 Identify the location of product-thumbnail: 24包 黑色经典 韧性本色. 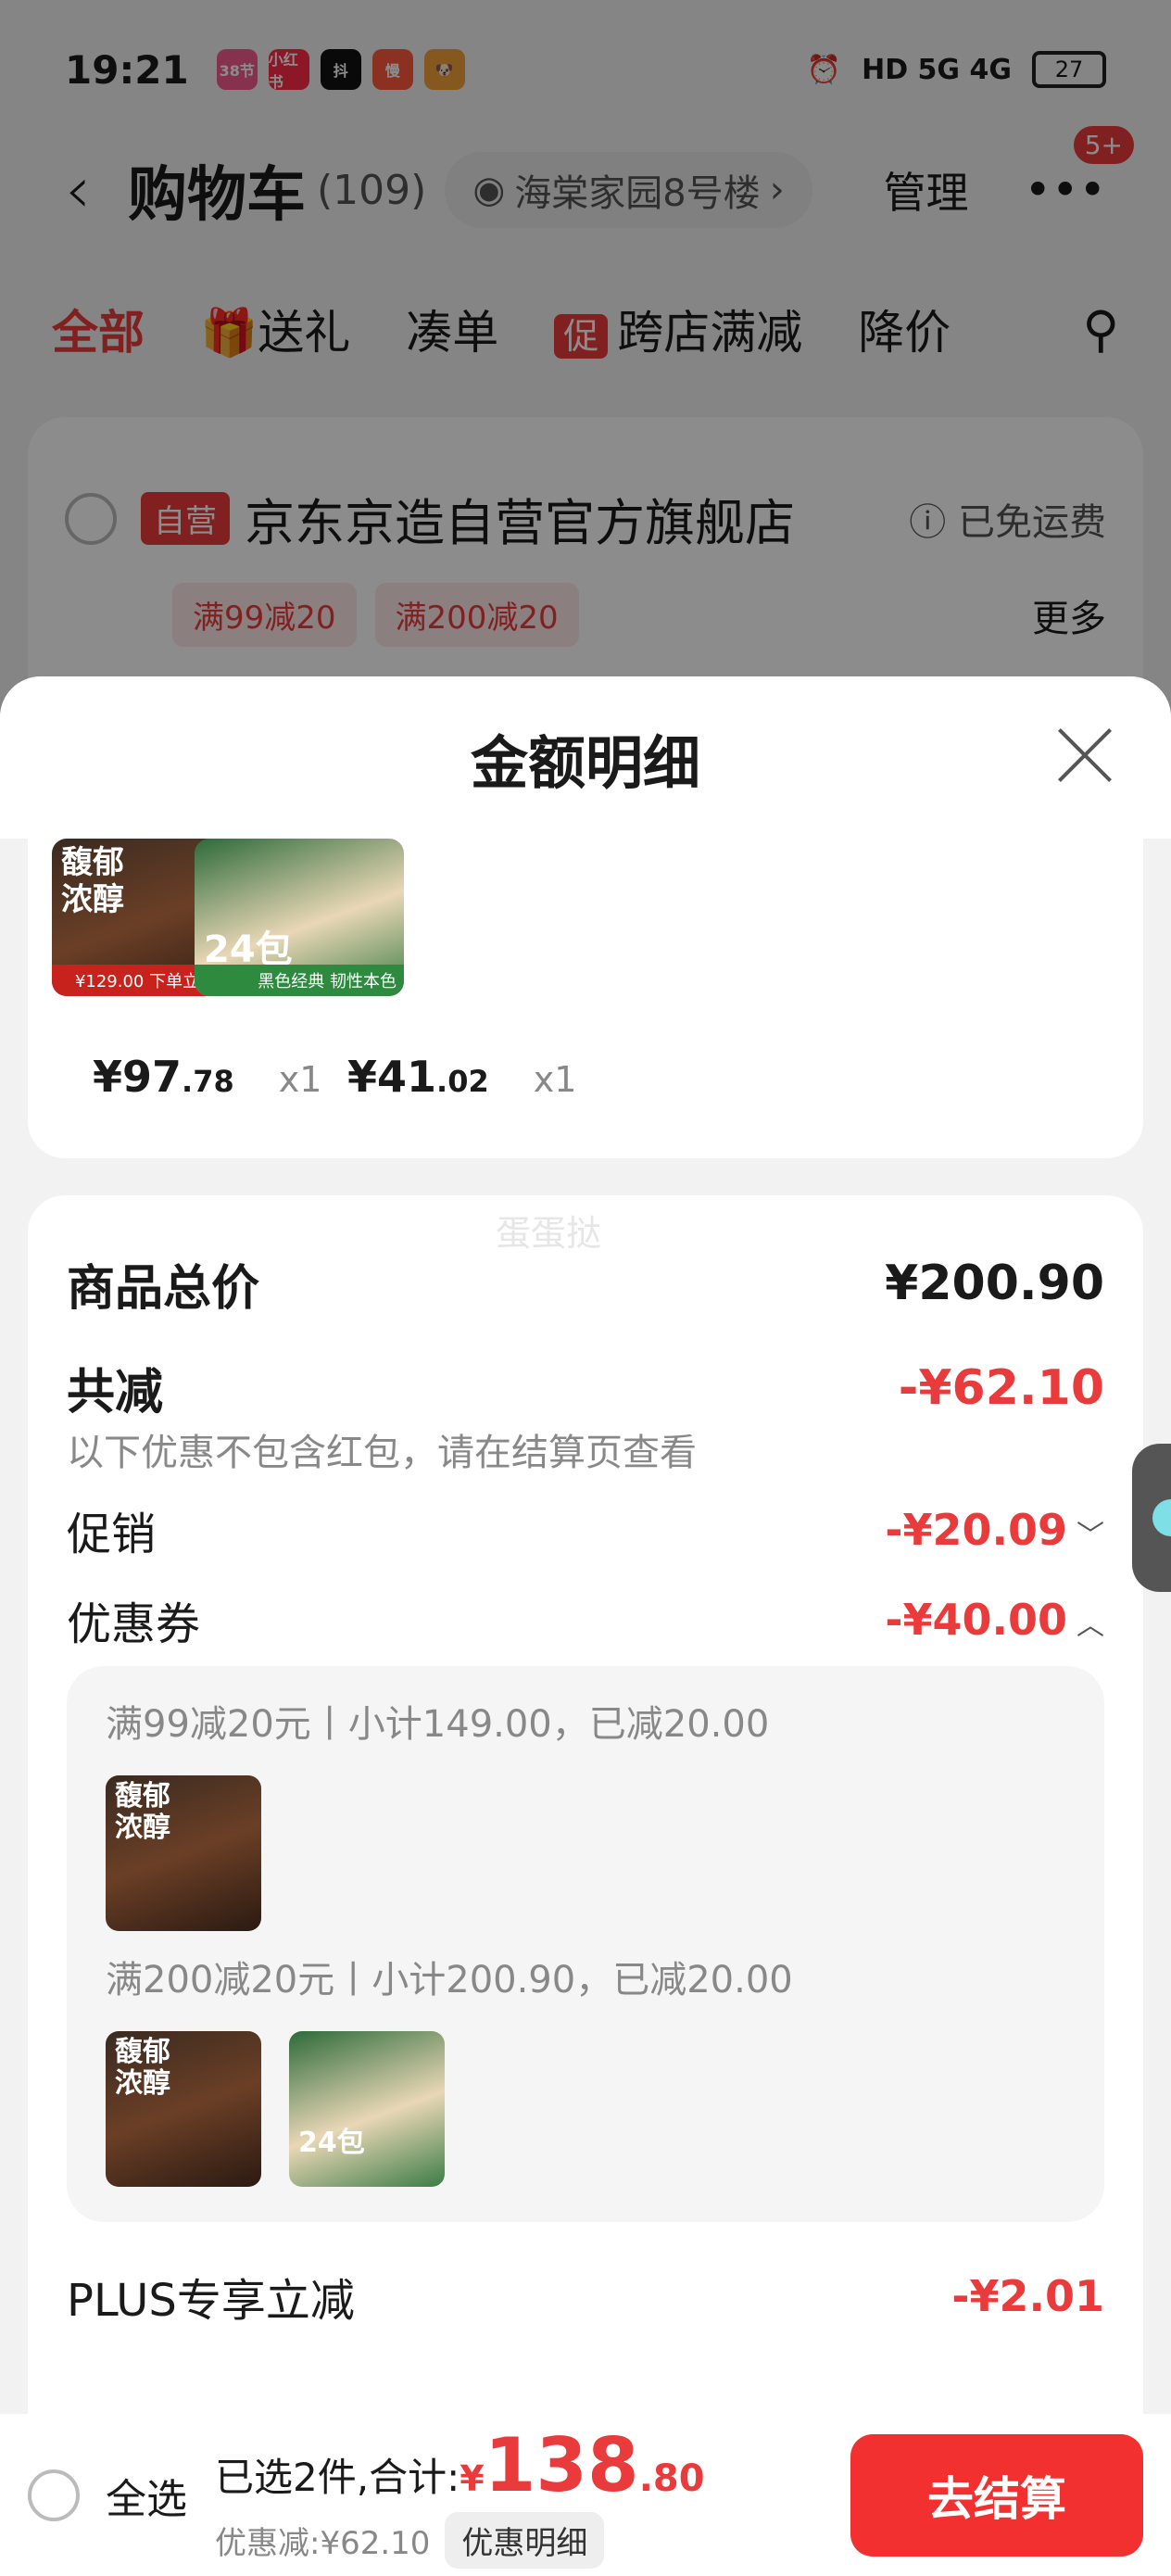
(300, 918).